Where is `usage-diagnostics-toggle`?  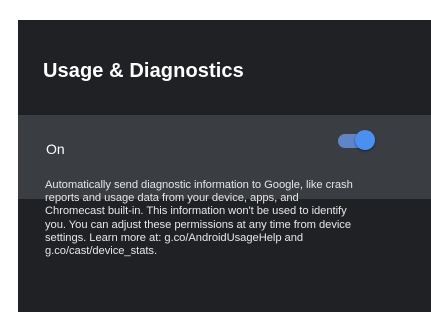
usage-diagnostics-toggle is located at coordinates (356, 141).